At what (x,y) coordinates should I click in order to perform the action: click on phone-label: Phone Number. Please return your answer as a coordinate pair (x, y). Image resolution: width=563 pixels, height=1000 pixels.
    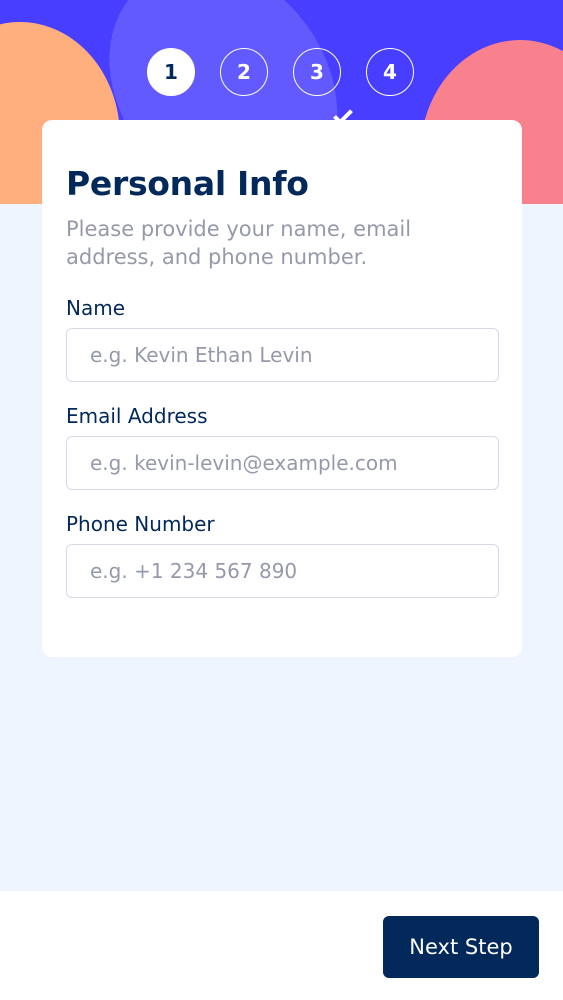
    Looking at the image, I should click on (140, 524).